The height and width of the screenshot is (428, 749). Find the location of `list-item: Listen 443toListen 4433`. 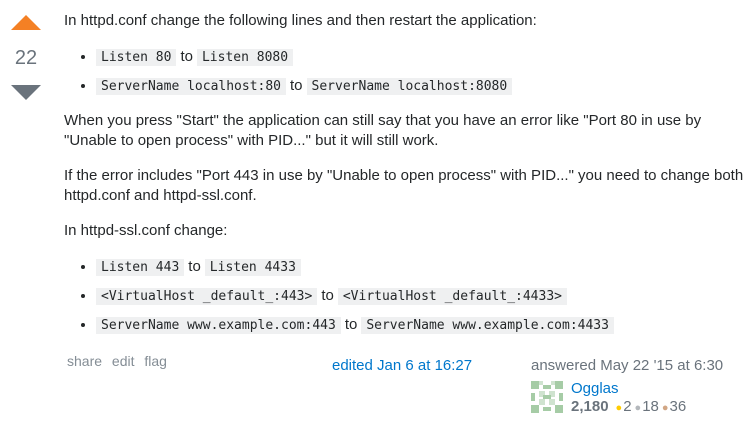

list-item: Listen 443toListen 4433 is located at coordinates (420, 267).